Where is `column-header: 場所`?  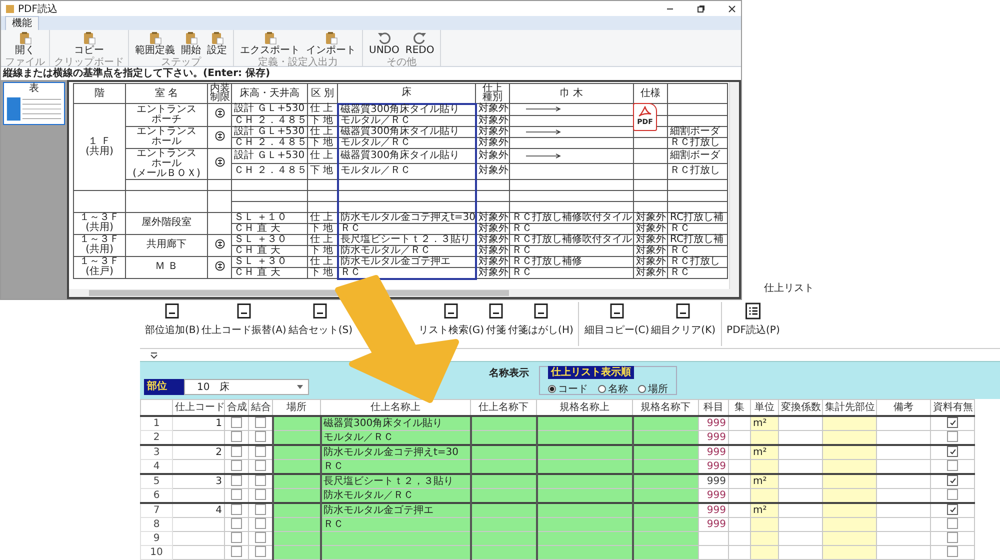 column-header: 場所 is located at coordinates (296, 407).